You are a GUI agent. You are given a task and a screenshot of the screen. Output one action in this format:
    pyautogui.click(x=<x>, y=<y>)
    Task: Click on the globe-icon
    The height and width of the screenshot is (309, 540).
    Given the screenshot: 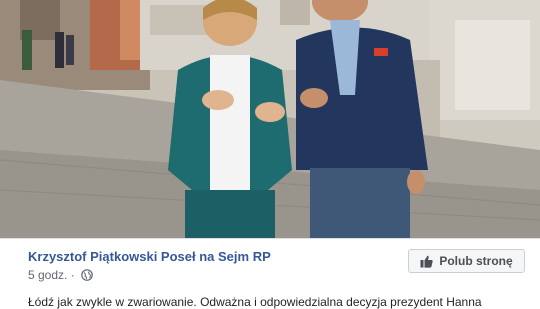 What is the action you would take?
    pyautogui.click(x=86, y=275)
    